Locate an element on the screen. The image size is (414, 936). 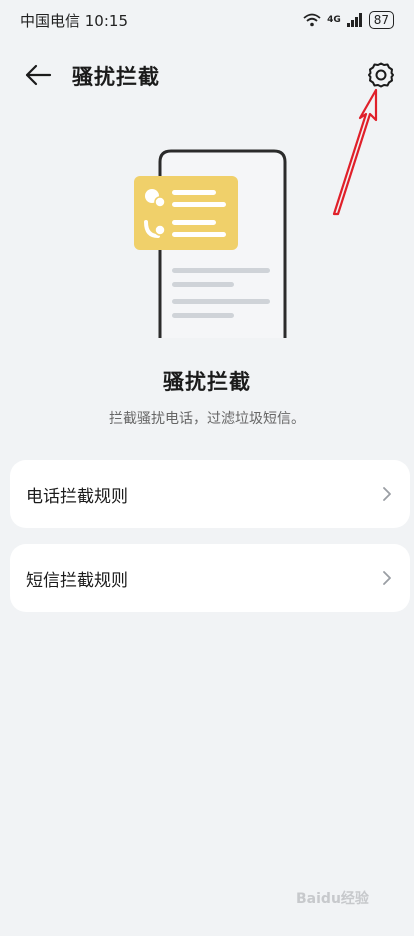
app-bar: 骚扰拦截 is located at coordinates (207, 75).